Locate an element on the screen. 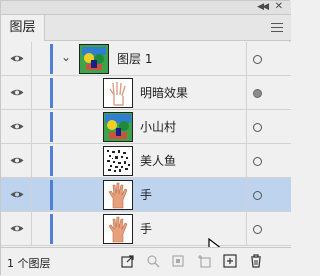 Image resolution: width=320 pixels, height=276 pixels. sublayer-icon is located at coordinates (204, 261).